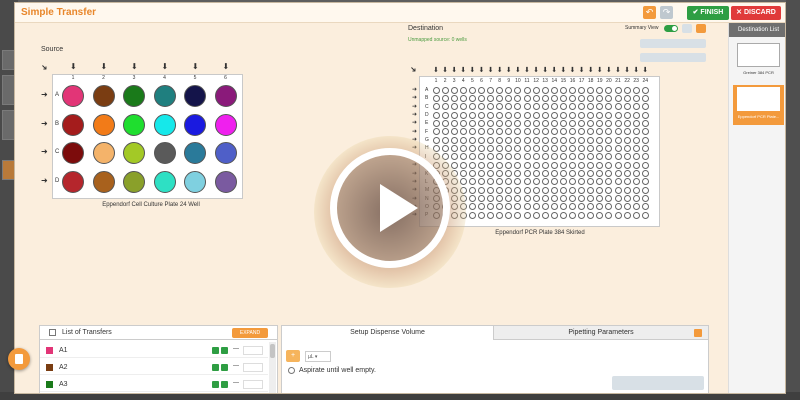 This screenshot has height=400, width=800. What do you see at coordinates (154, 384) in the screenshot?
I see `transfer-row: A3 —` at bounding box center [154, 384].